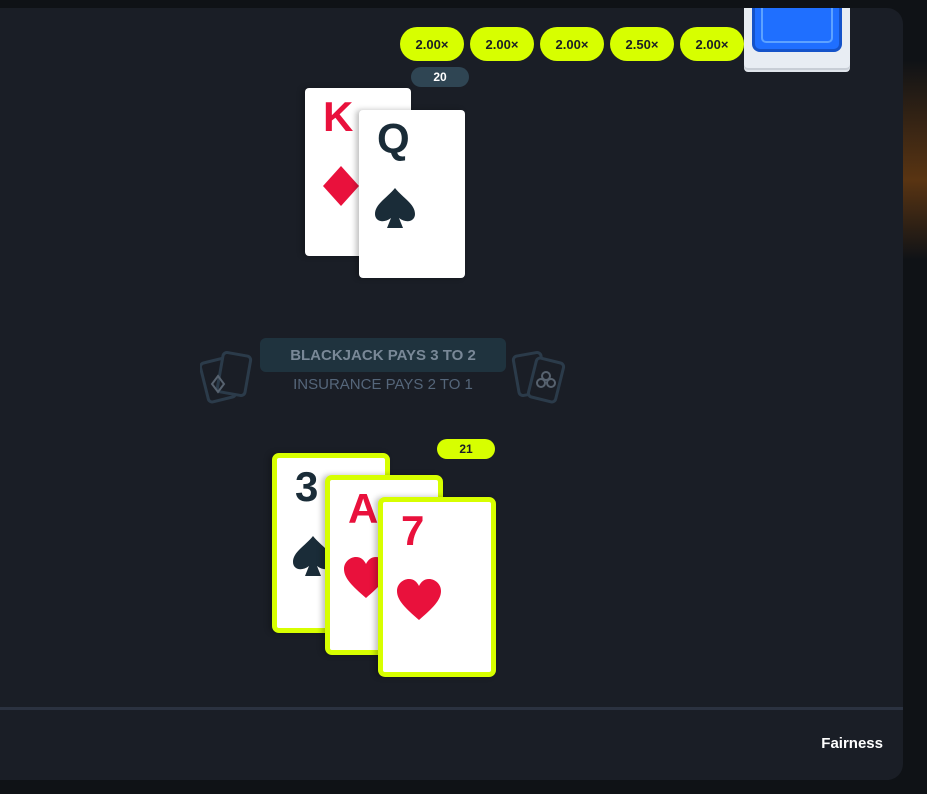 The height and width of the screenshot is (794, 927). I want to click on card-rank: 7, so click(413, 530).